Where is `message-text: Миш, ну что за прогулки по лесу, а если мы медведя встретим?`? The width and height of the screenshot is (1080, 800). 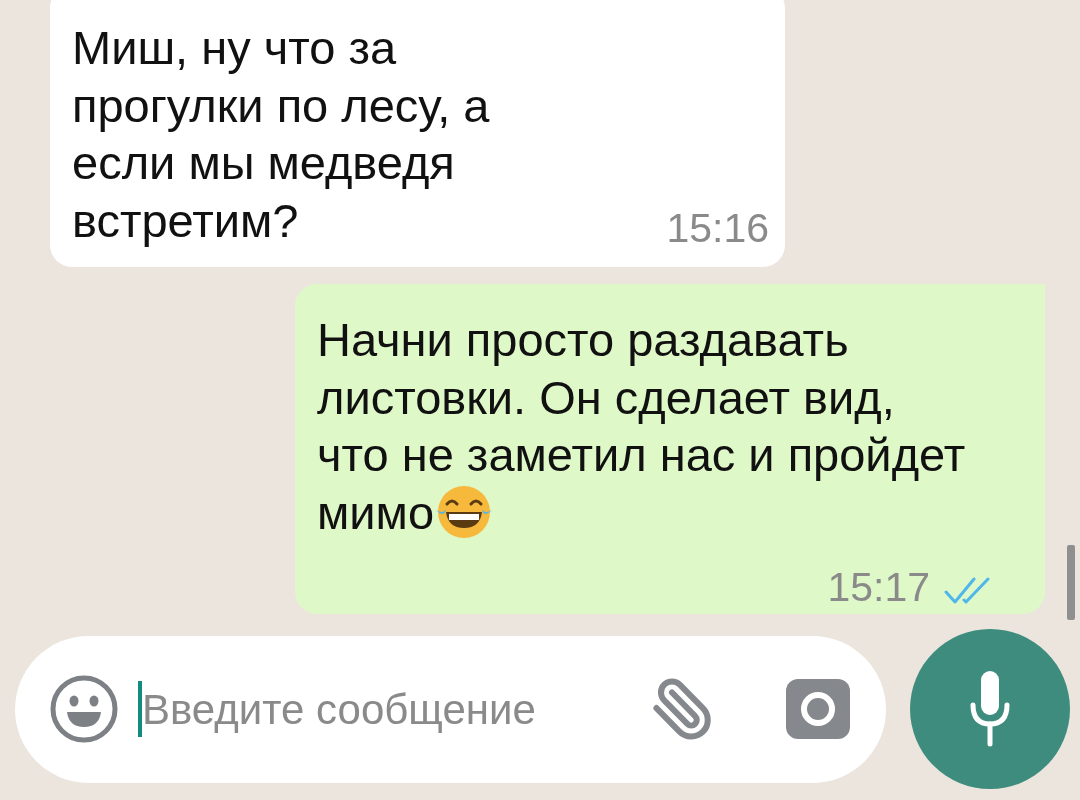 message-text: Миш, ну что за прогулки по лесу, а если мы медведя встретим? is located at coordinates (281, 134).